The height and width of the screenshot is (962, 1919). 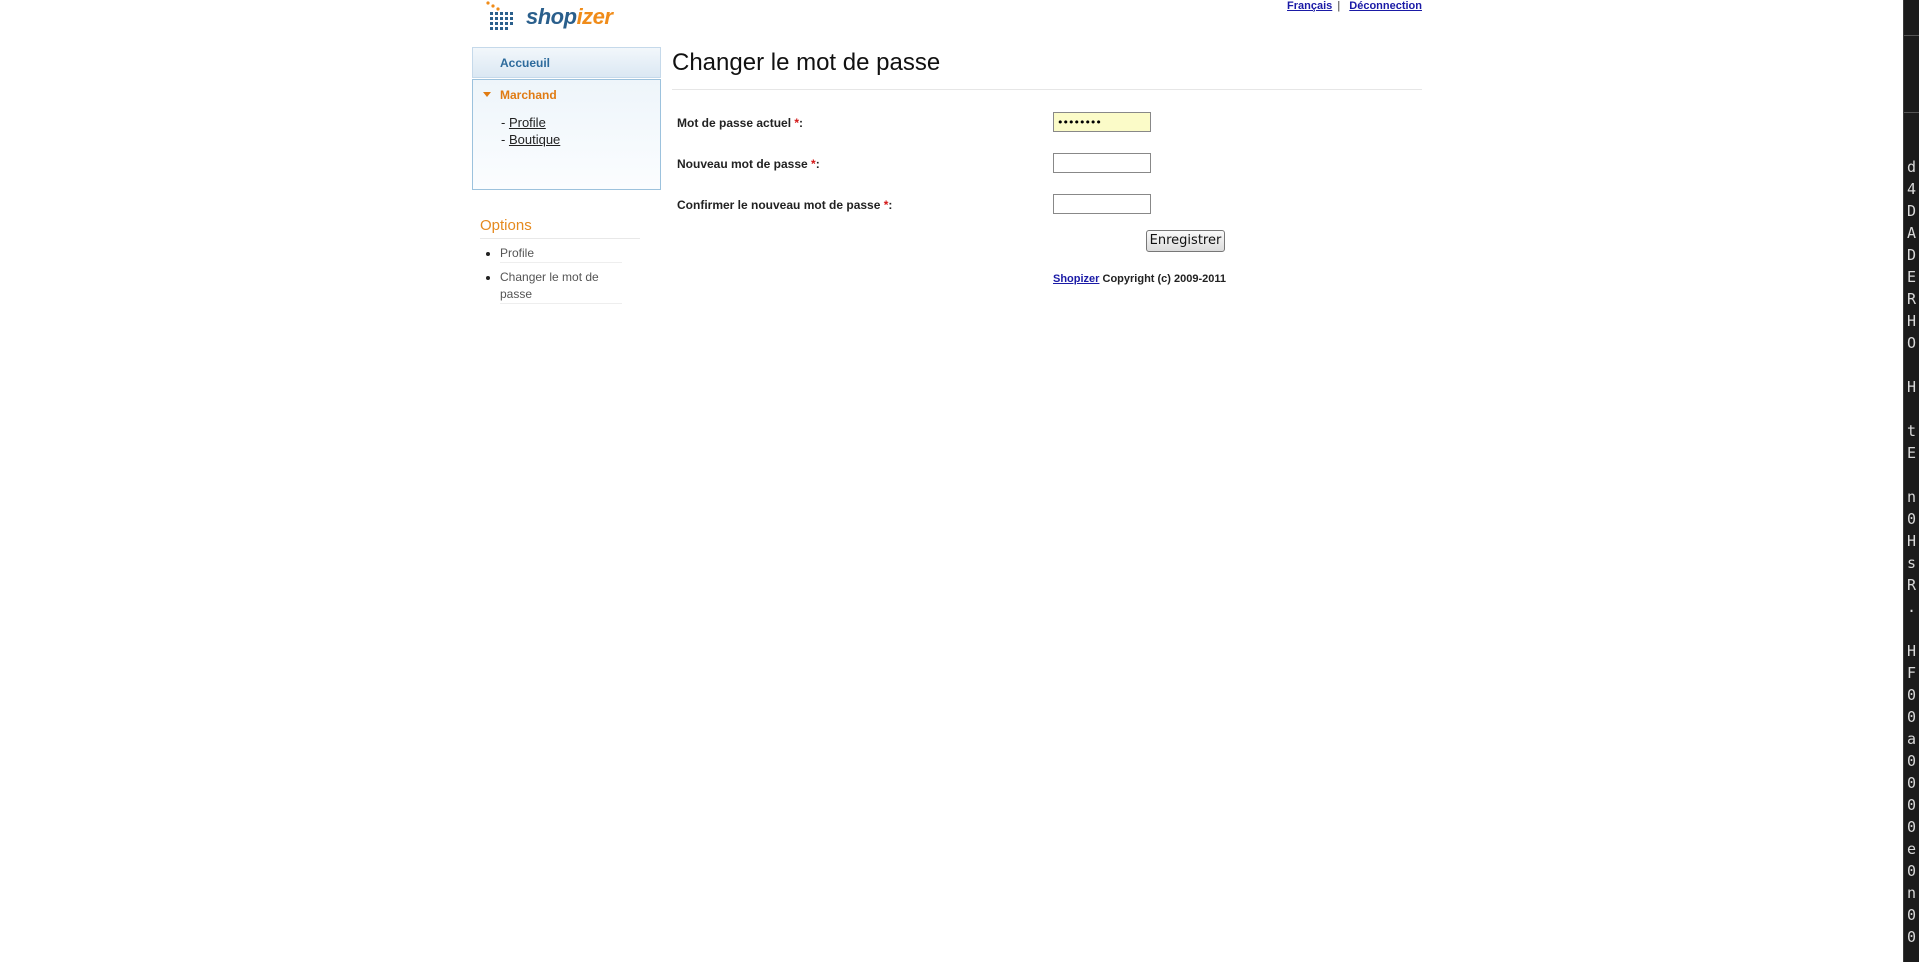 What do you see at coordinates (1102, 163) in the screenshot?
I see `new-password-field` at bounding box center [1102, 163].